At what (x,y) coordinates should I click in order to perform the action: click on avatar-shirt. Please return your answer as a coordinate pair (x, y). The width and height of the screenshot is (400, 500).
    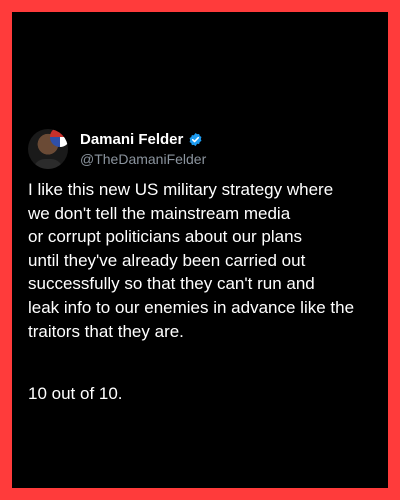
    Looking at the image, I should click on (48, 164).